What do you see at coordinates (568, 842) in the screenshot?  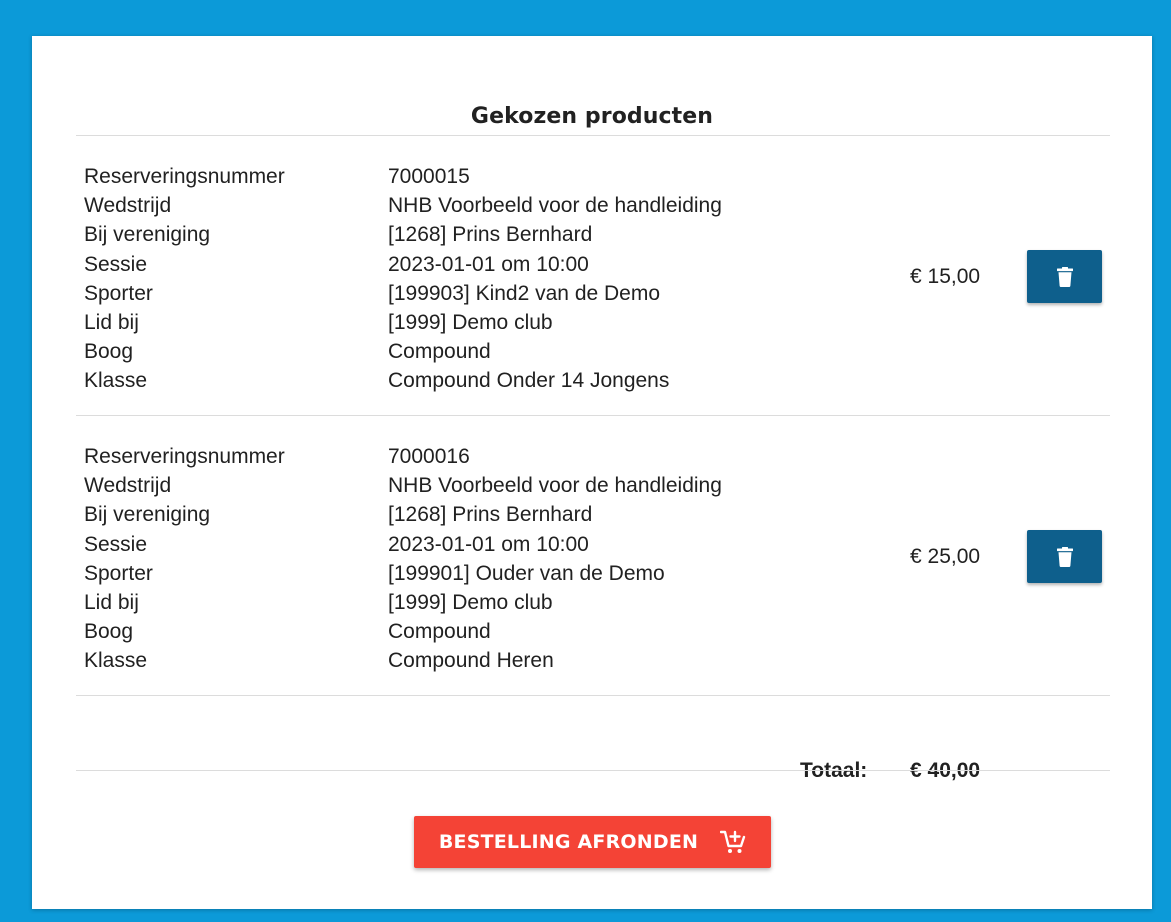 I see `complete-order-label: BESTELLING AFRONDEN` at bounding box center [568, 842].